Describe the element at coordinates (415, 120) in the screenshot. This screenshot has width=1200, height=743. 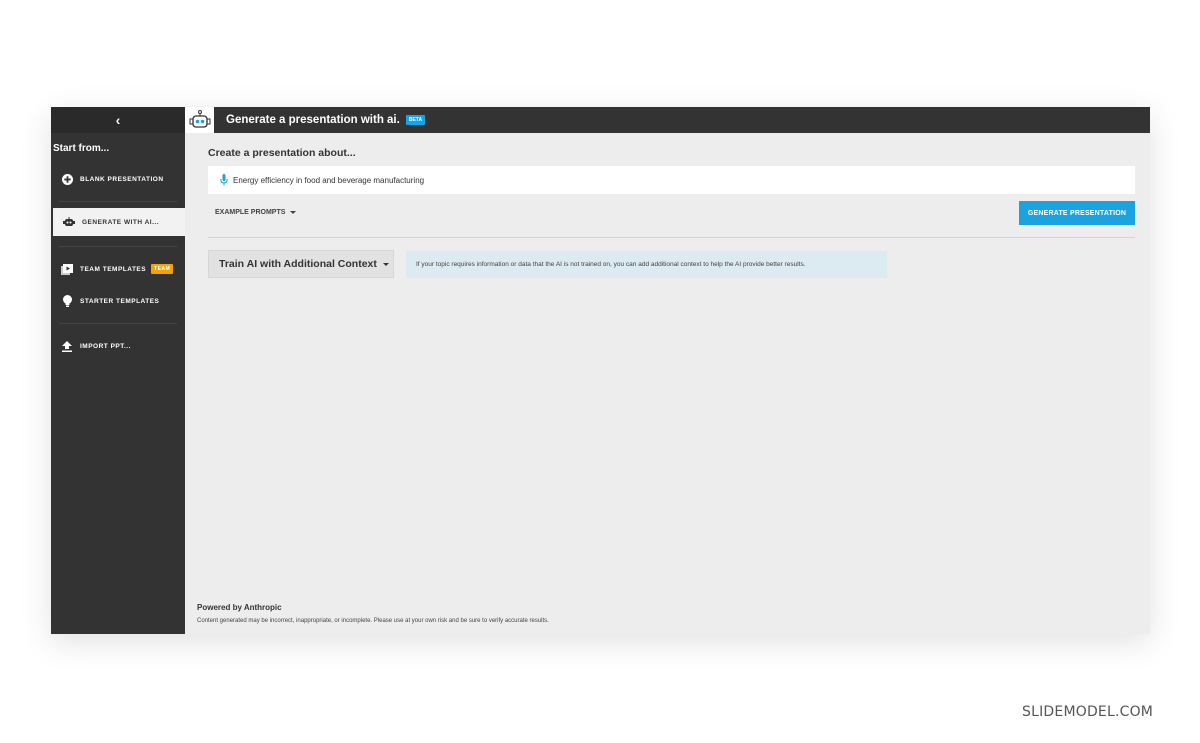
I see `beta-badge: BETA` at that location.